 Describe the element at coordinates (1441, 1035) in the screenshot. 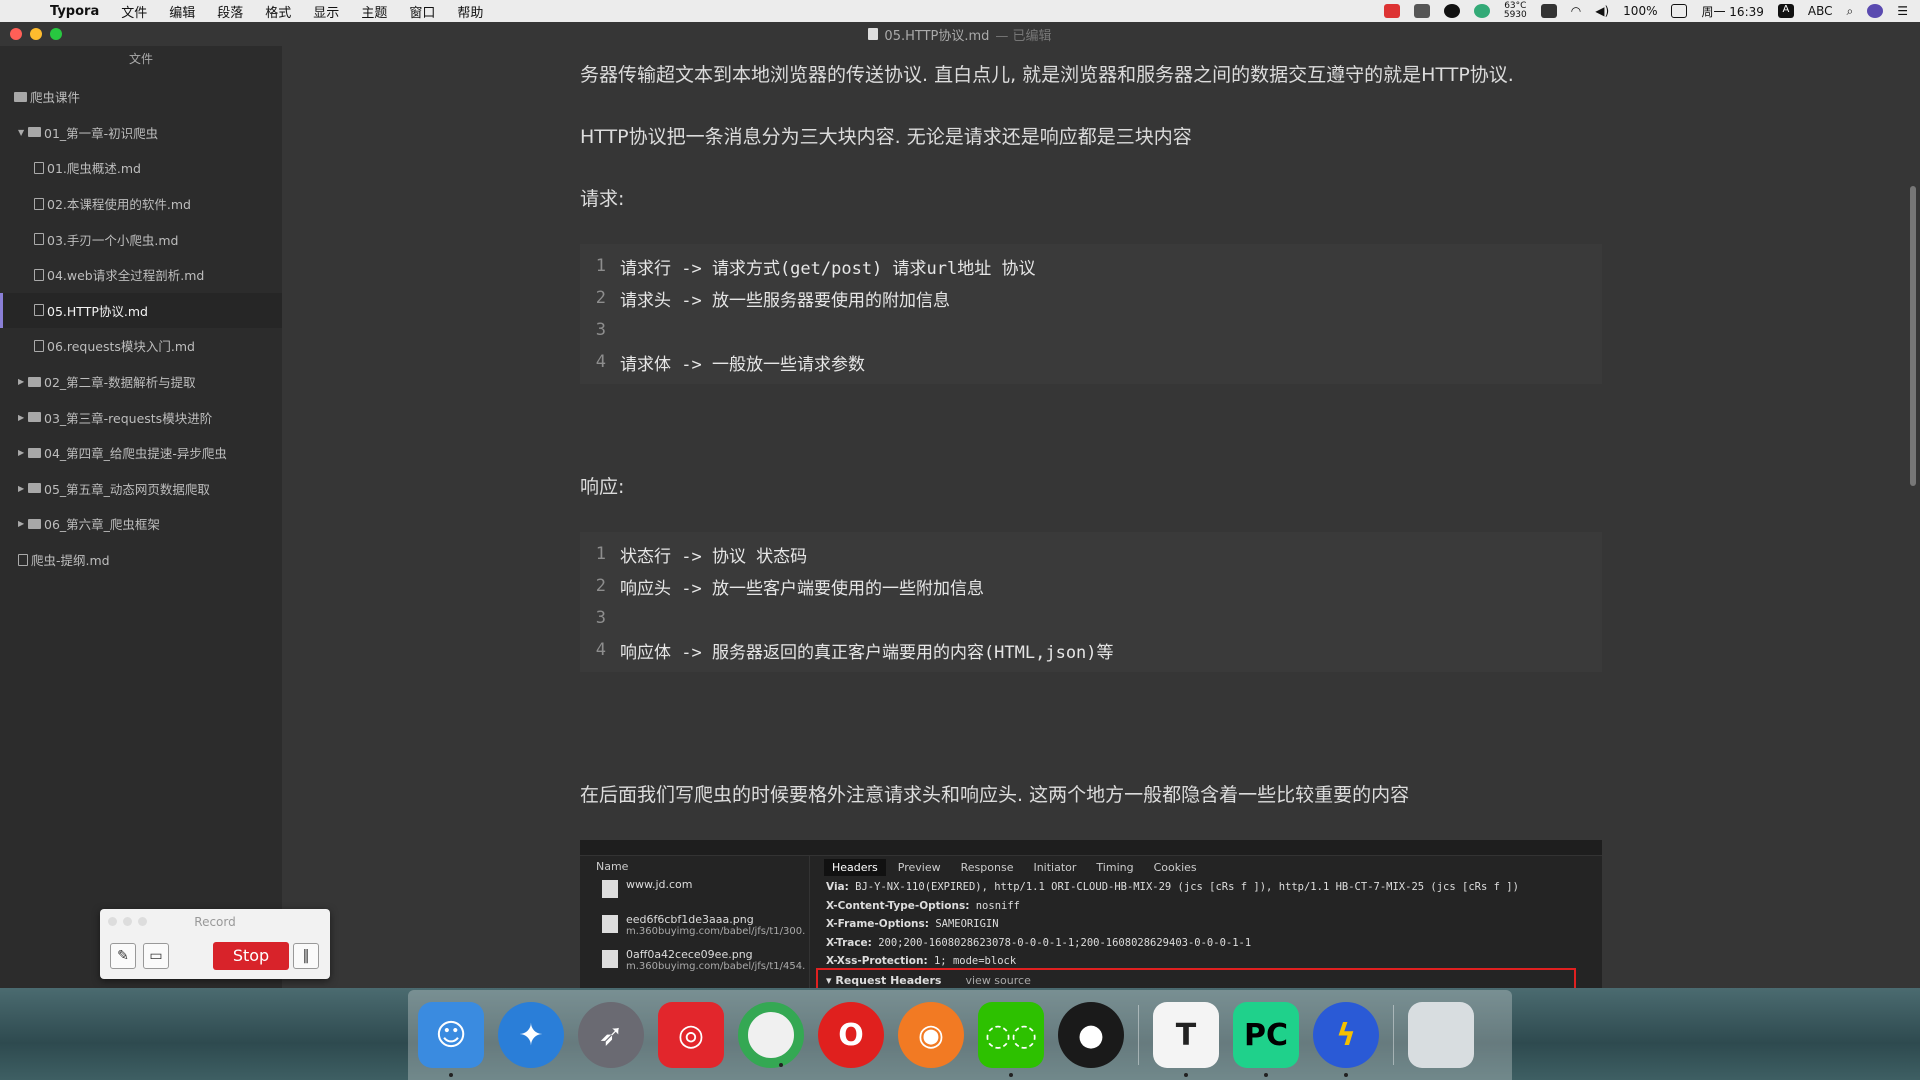

I see `trash-icon` at that location.